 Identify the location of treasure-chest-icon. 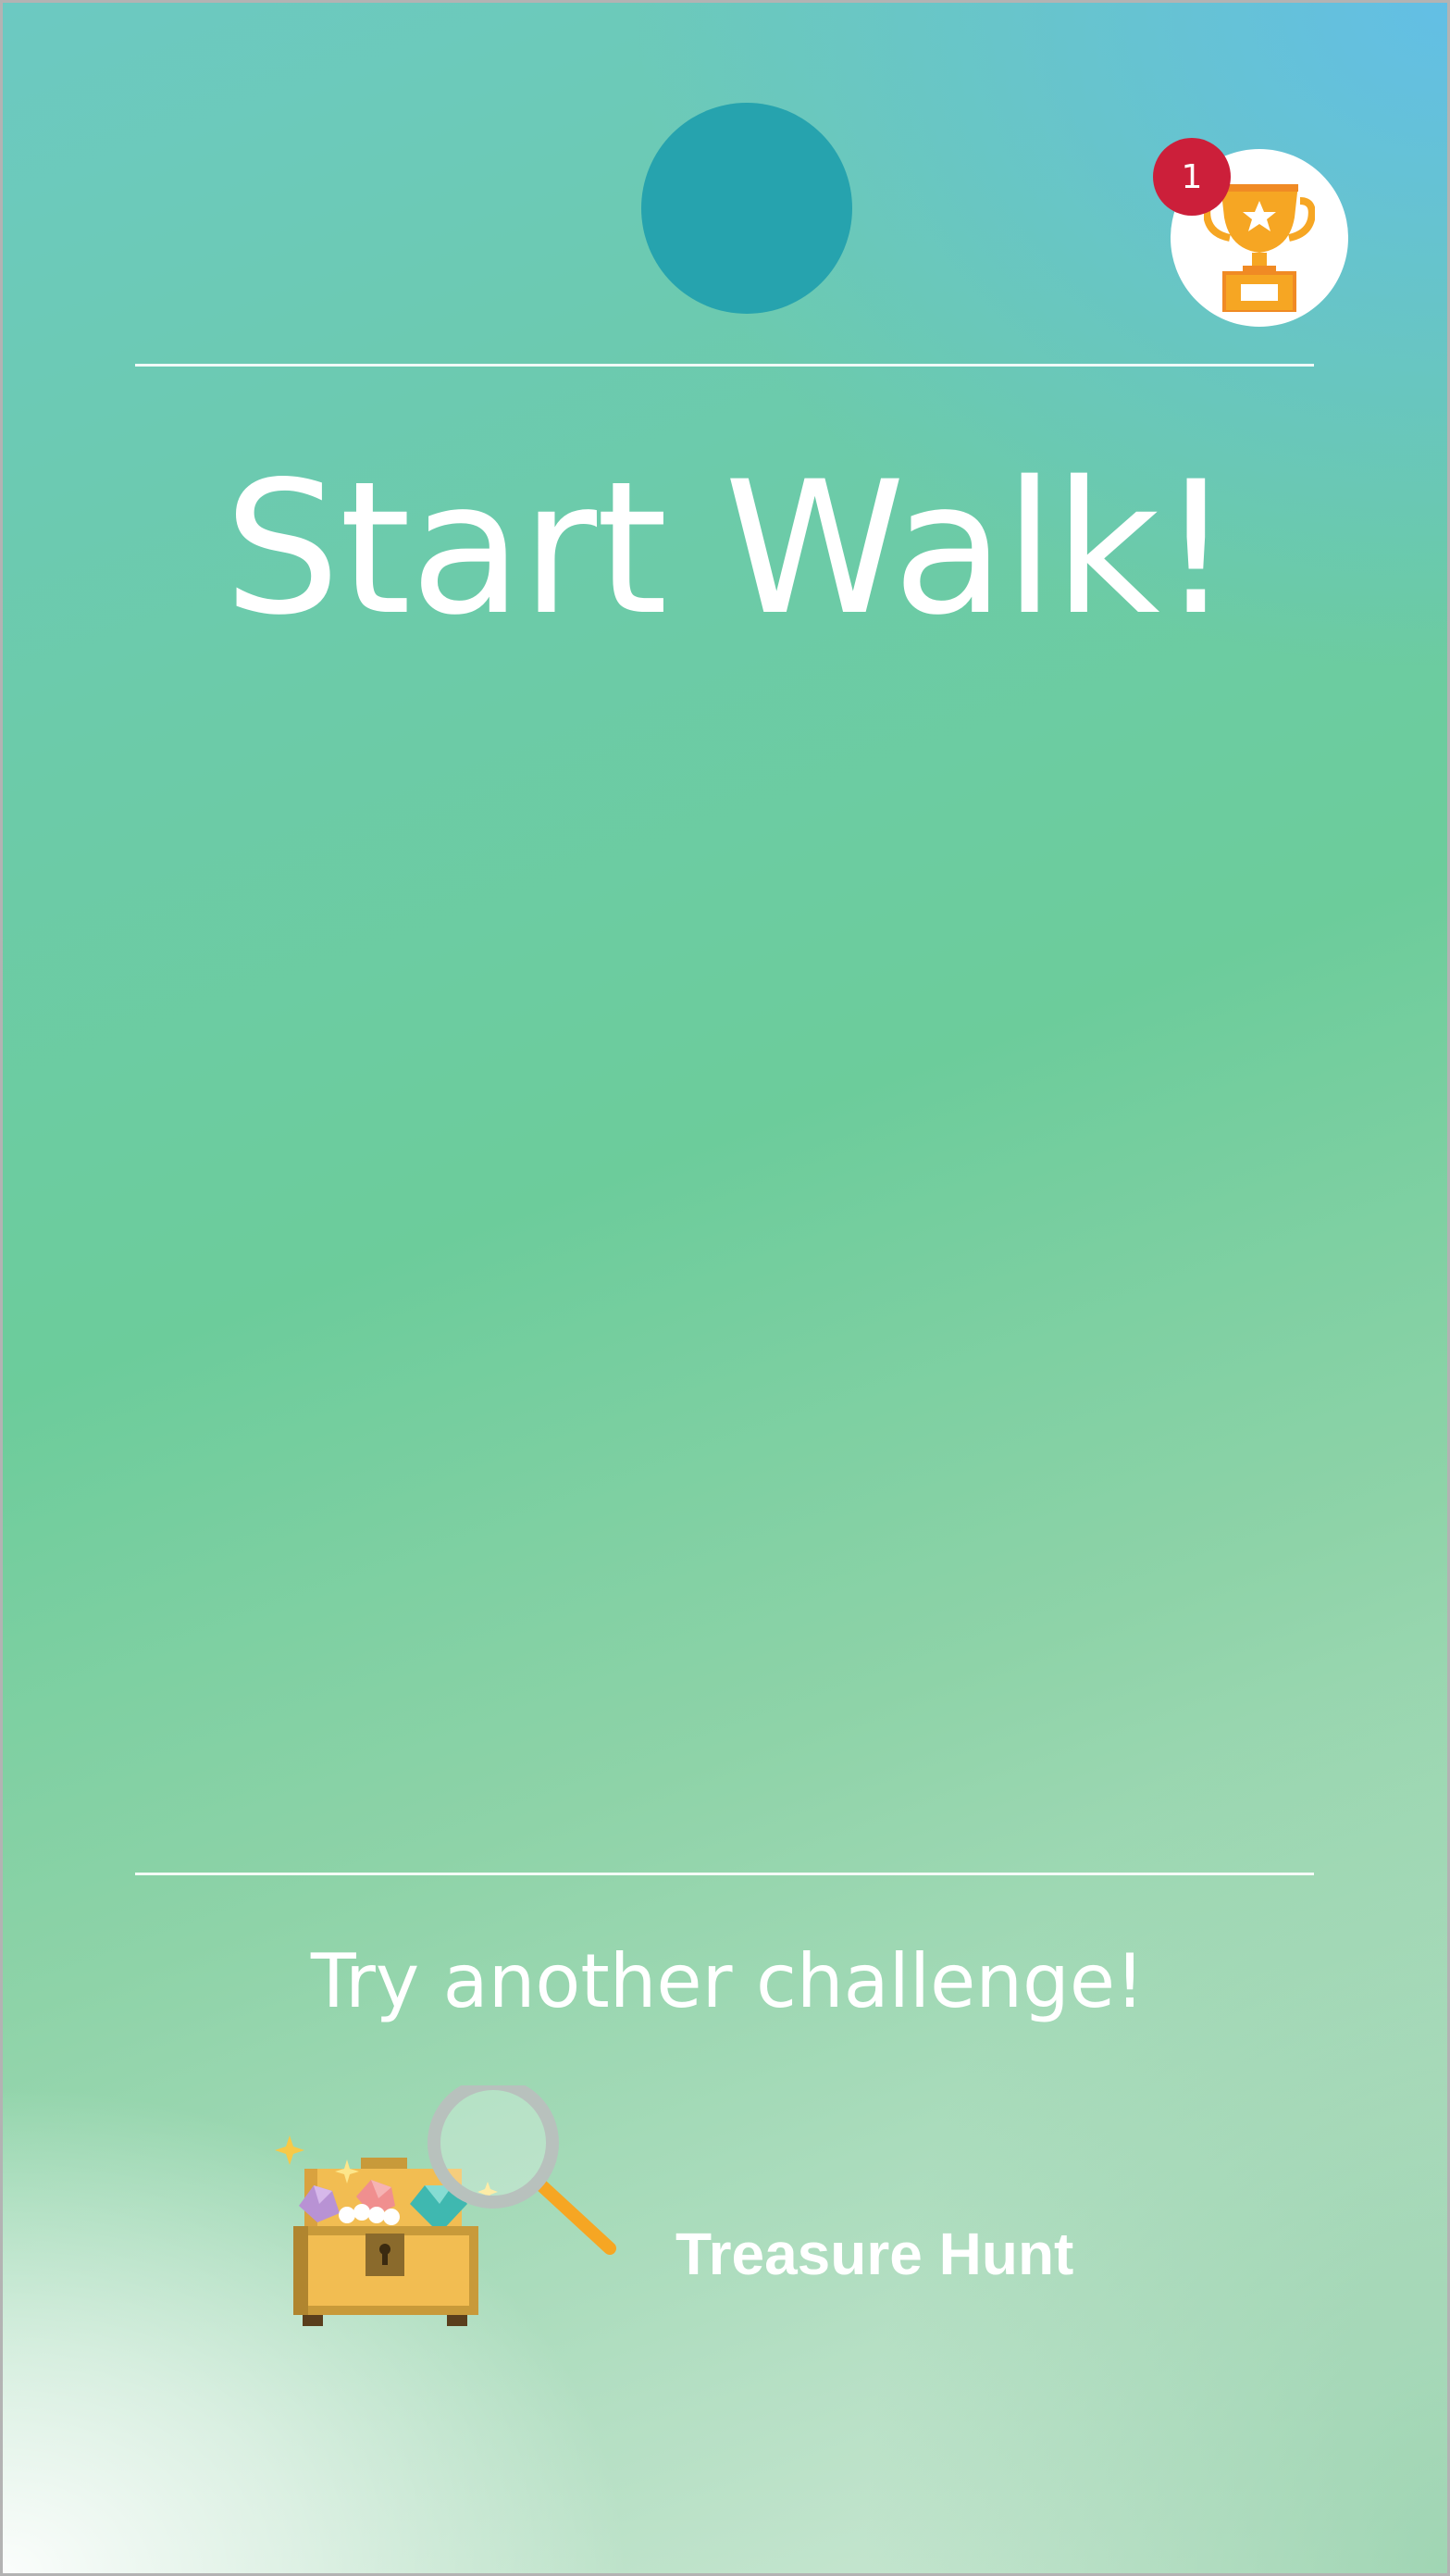
(446, 2205).